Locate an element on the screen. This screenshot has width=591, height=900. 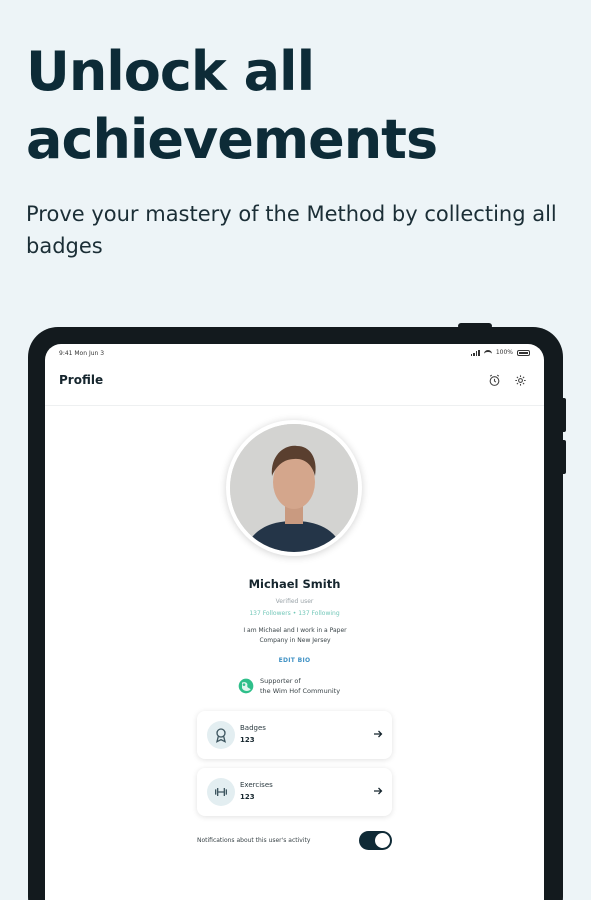
supporter-line1: Supporter of is located at coordinates (280, 681).